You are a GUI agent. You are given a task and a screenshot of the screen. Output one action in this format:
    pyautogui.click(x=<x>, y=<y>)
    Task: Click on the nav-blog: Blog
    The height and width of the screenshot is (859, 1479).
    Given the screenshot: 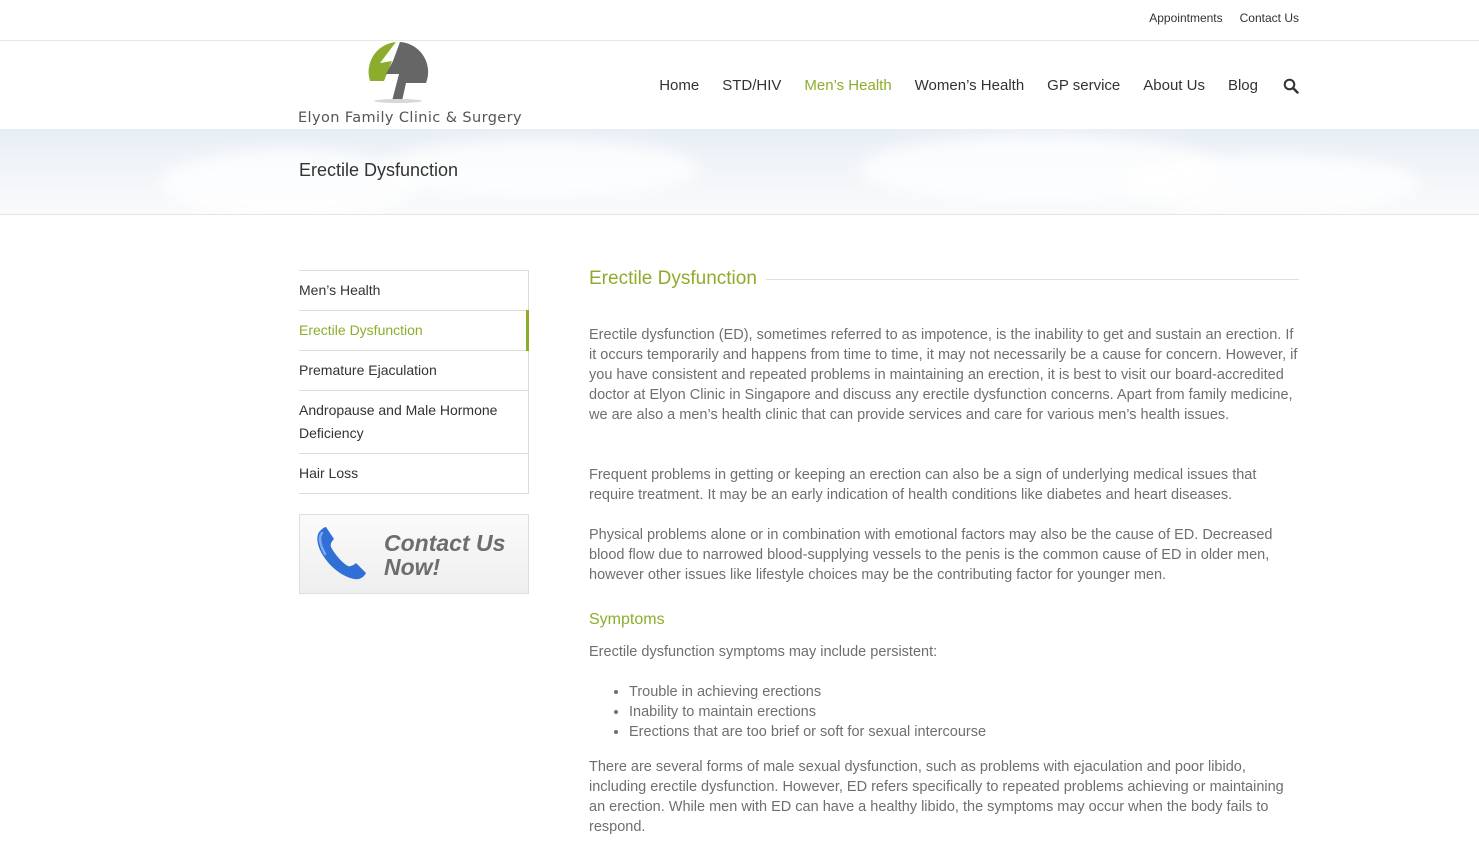 What is the action you would take?
    pyautogui.click(x=1243, y=85)
    